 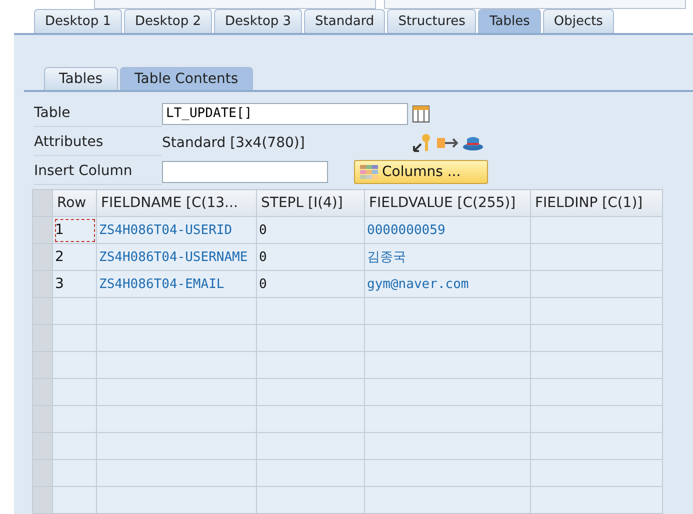 What do you see at coordinates (176, 230) in the screenshot?
I see `table-cell: ZS4H086T04-USERID` at bounding box center [176, 230].